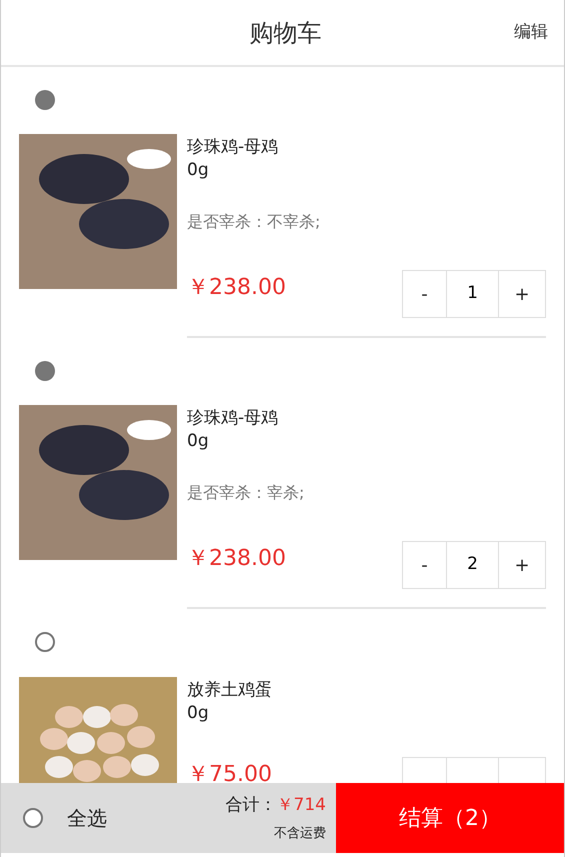 Image resolution: width=565 pixels, height=857 pixels. Describe the element at coordinates (286, 33) in the screenshot. I see `page-title: 购物车` at that location.